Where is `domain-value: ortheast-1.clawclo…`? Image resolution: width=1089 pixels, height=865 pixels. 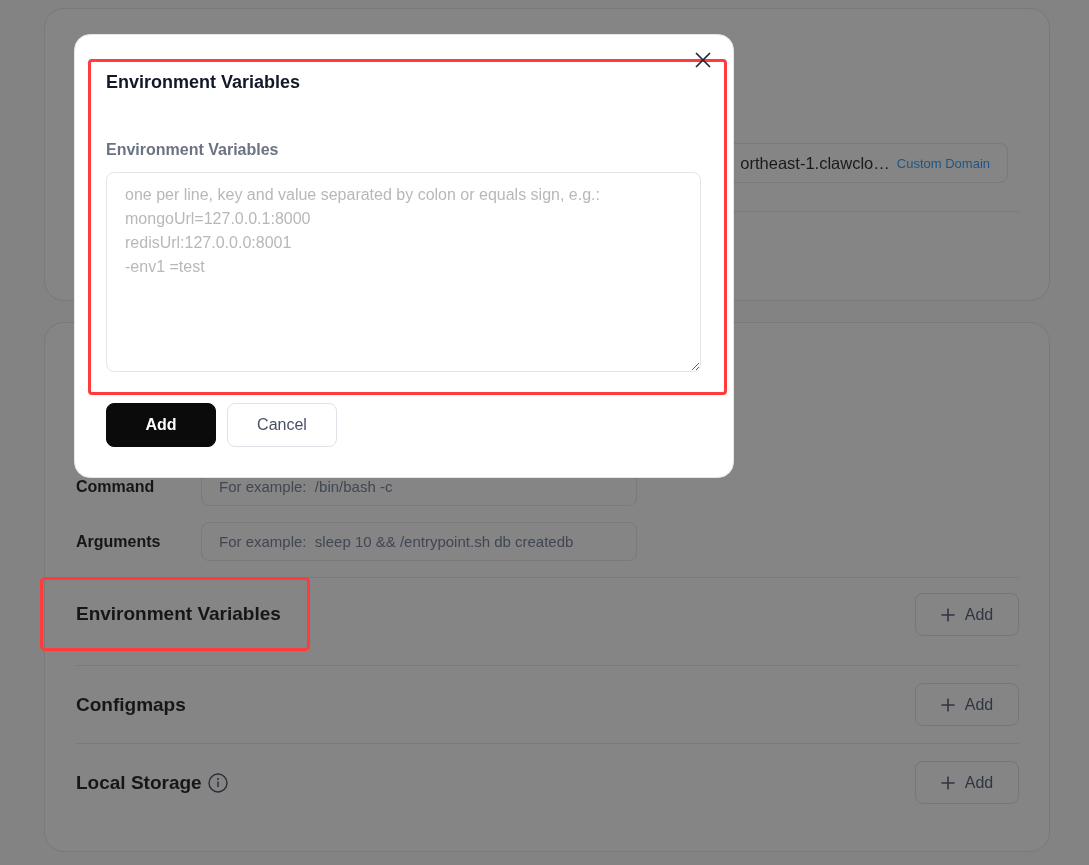 domain-value: ortheast-1.clawclo… is located at coordinates (815, 163).